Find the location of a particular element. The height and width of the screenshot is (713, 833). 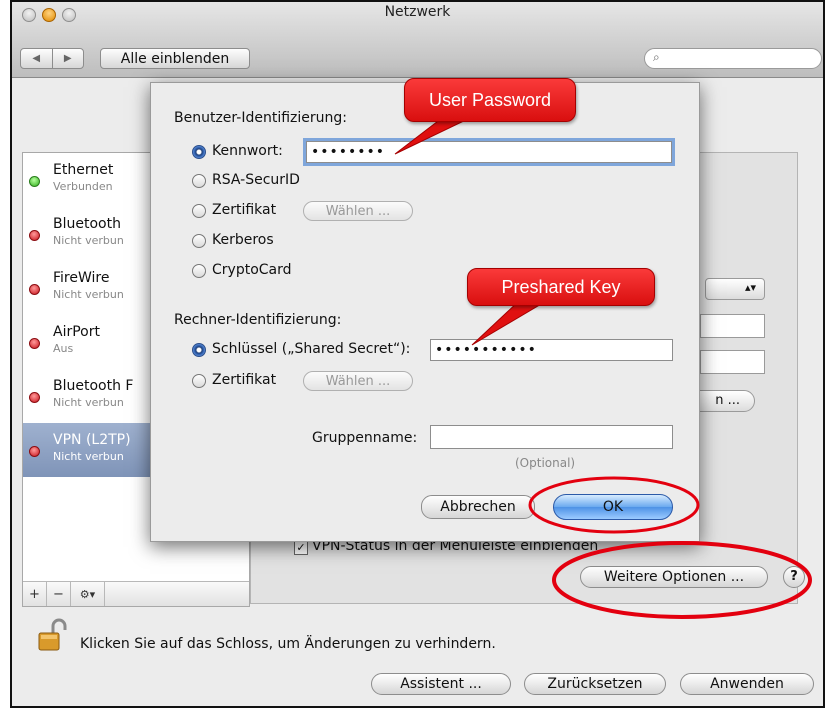

service-name: Bluetooth F is located at coordinates (93, 386).